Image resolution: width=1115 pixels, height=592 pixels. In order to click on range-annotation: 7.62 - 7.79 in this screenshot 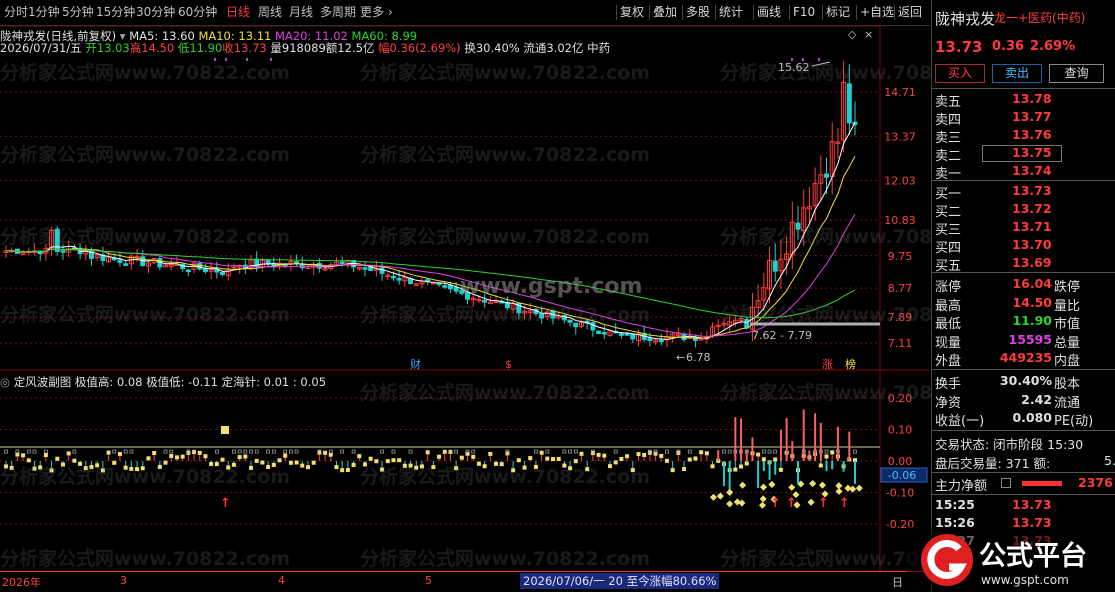, I will do `click(782, 335)`.